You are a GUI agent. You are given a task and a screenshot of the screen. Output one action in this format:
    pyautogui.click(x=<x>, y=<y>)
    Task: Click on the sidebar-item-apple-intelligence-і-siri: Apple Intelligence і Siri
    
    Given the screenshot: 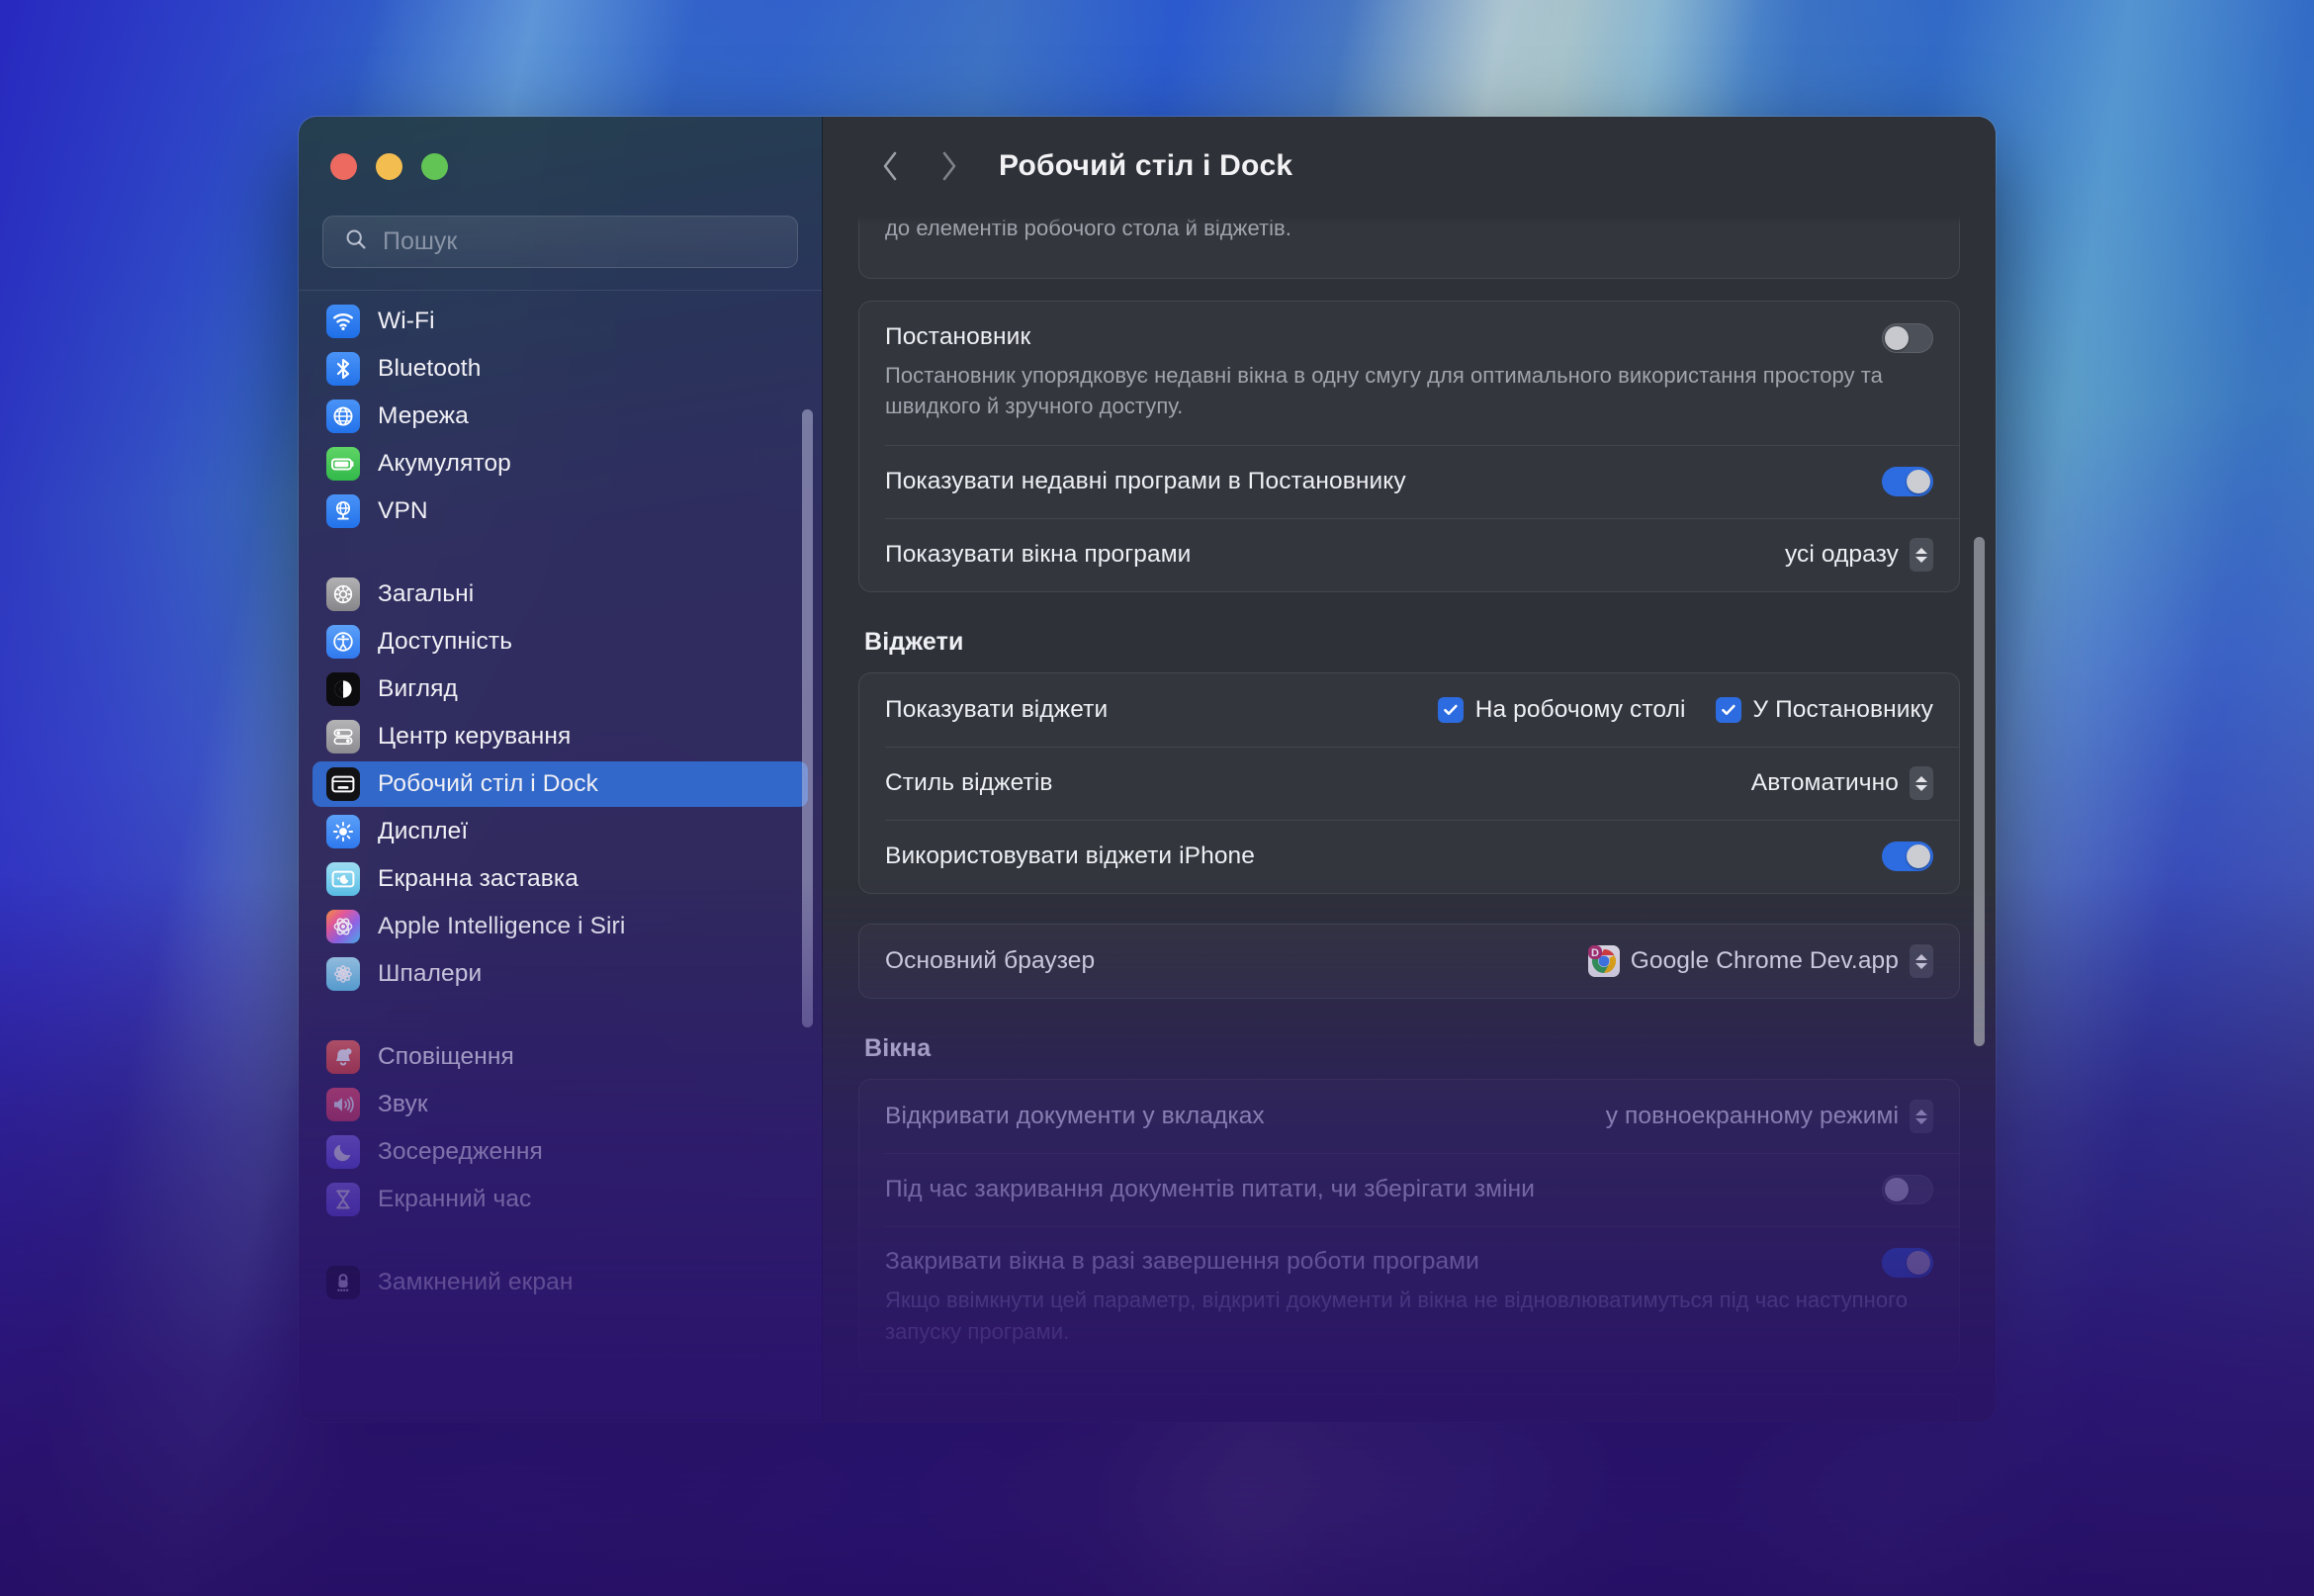 What is the action you would take?
    pyautogui.click(x=560, y=926)
    